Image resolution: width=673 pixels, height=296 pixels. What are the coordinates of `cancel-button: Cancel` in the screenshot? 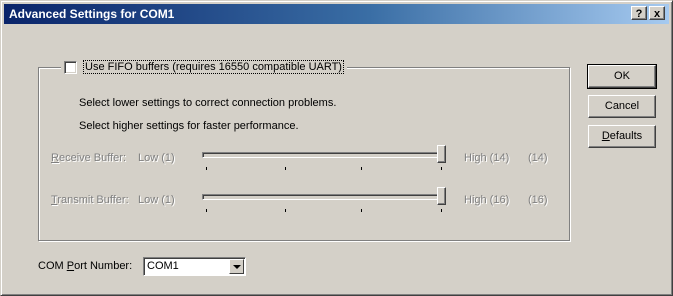 It's located at (622, 106).